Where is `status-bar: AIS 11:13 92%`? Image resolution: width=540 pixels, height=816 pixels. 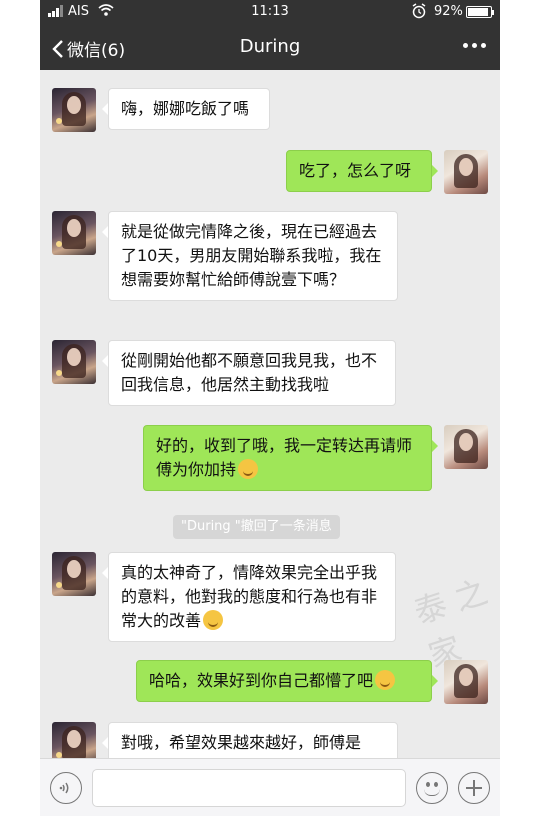 status-bar: AIS 11:13 92% is located at coordinates (270, 12).